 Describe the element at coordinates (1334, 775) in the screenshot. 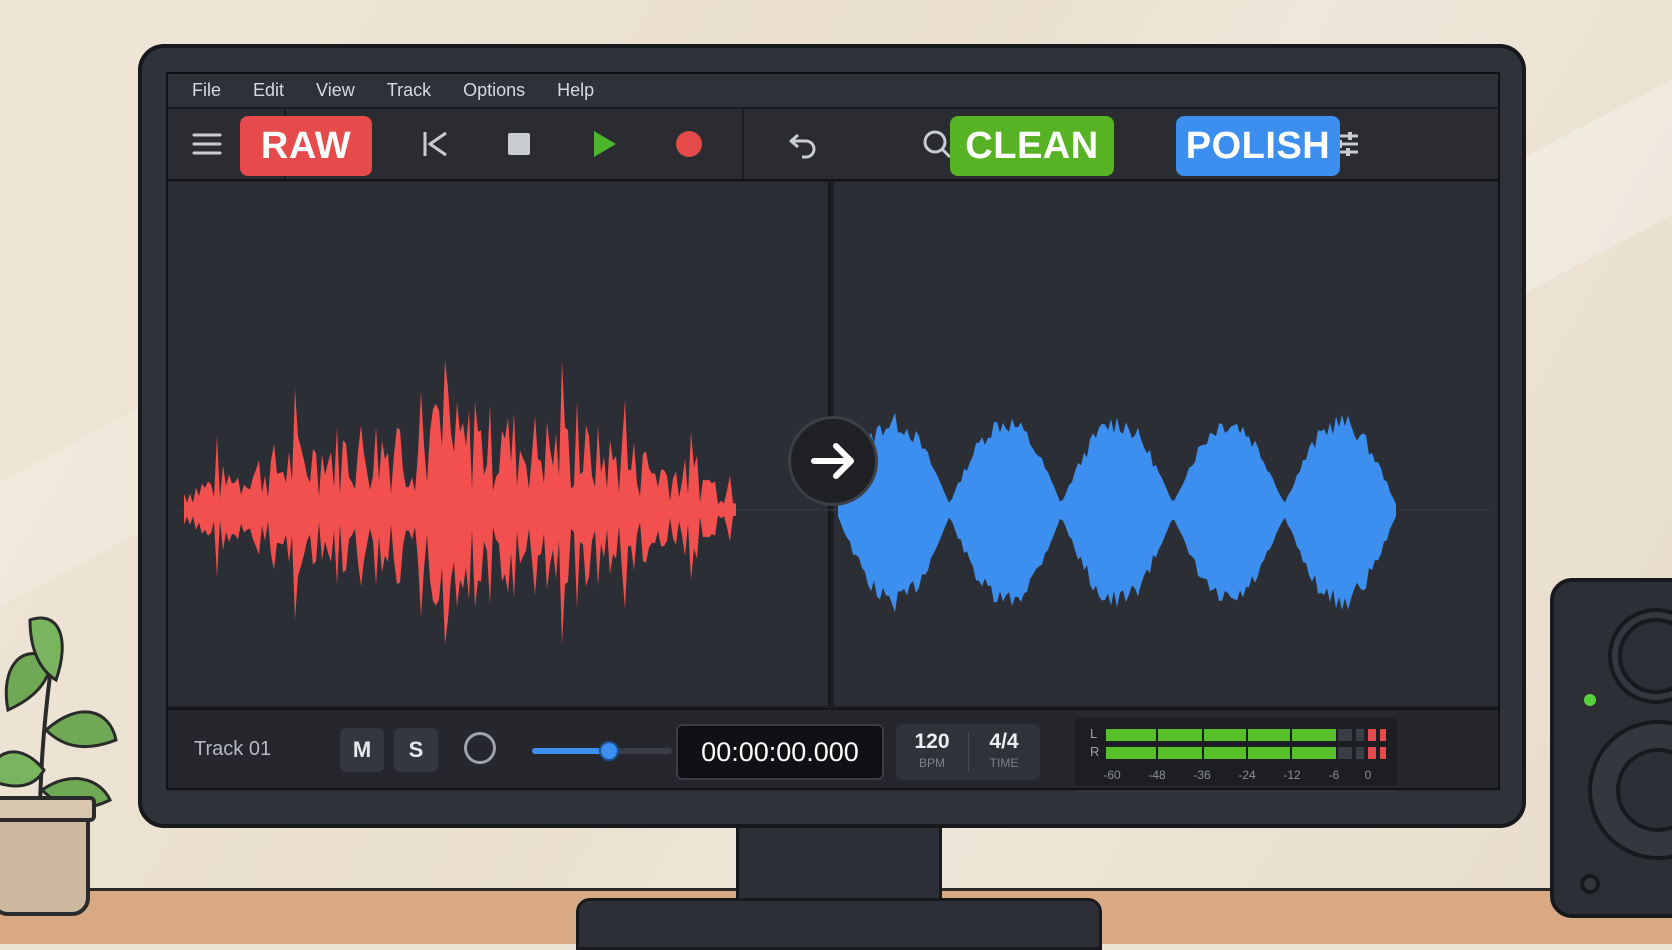

I see `meter-scale-label: -6` at that location.